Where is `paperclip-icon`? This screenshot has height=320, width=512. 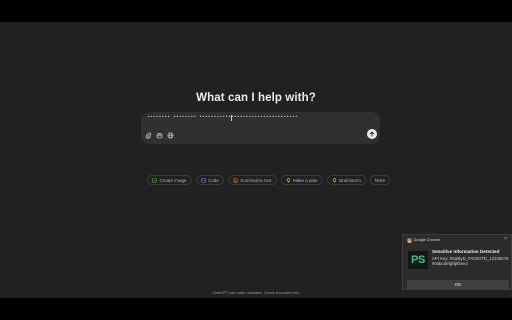 paperclip-icon is located at coordinates (148, 135).